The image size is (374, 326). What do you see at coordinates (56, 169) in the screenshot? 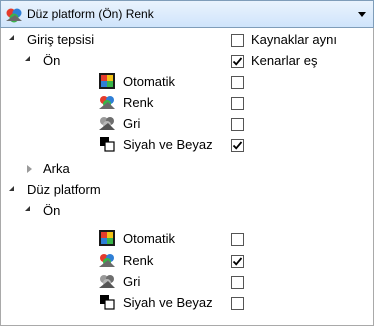
I see `tree-node-arka: Arka` at bounding box center [56, 169].